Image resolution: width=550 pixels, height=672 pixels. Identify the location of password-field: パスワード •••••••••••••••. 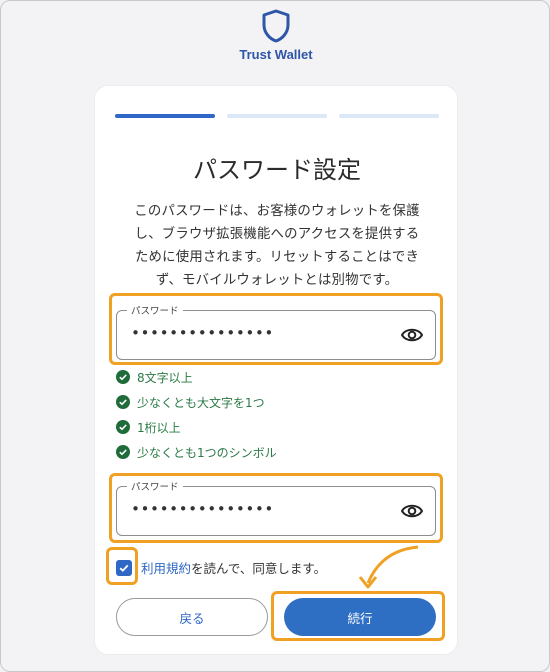
(276, 331).